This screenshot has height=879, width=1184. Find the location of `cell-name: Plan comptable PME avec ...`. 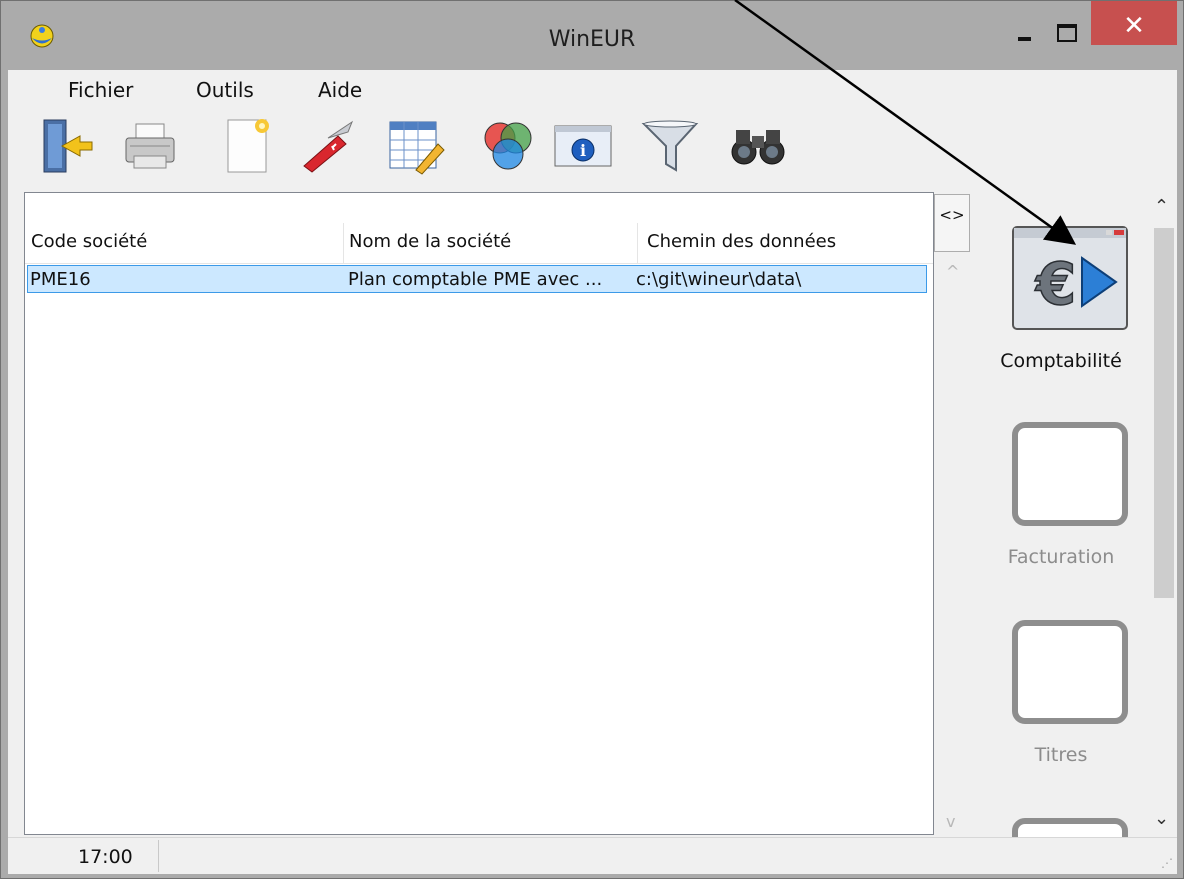

cell-name: Plan comptable PME avec ... is located at coordinates (475, 279).